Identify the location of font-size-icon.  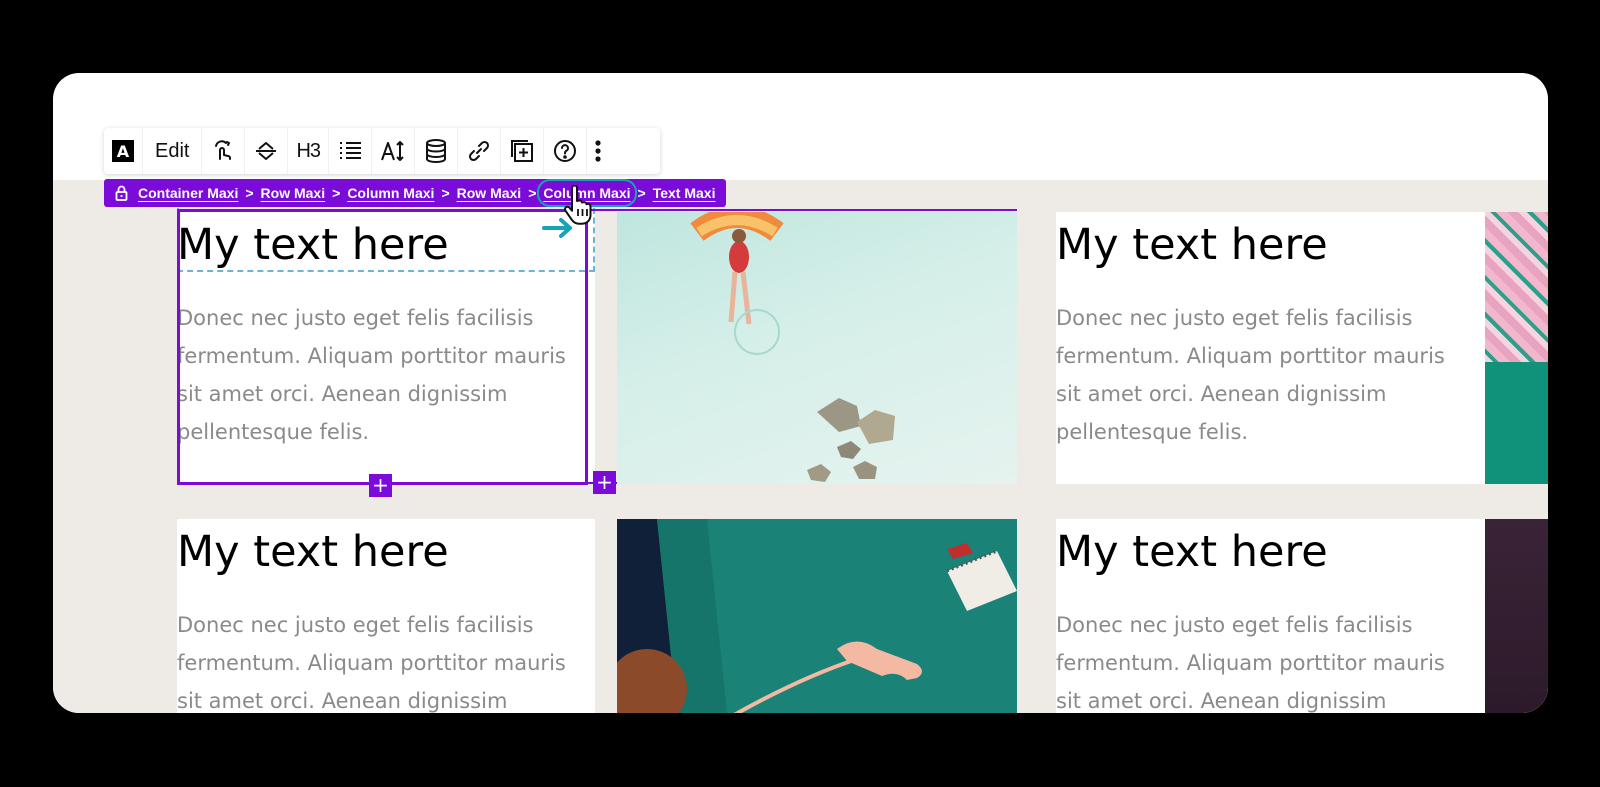
(393, 151).